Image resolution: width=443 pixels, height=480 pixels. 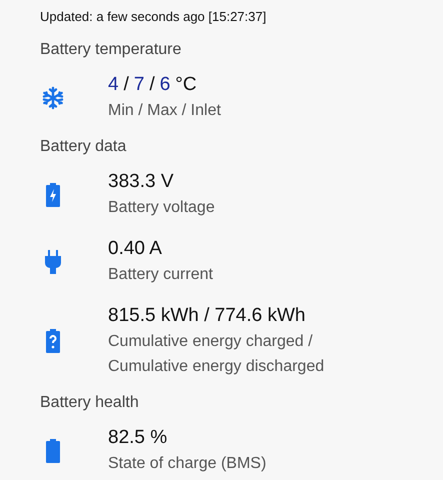 I want to click on updated-text: Updated: a few seconds ago [15:27:37], so click(x=152, y=17).